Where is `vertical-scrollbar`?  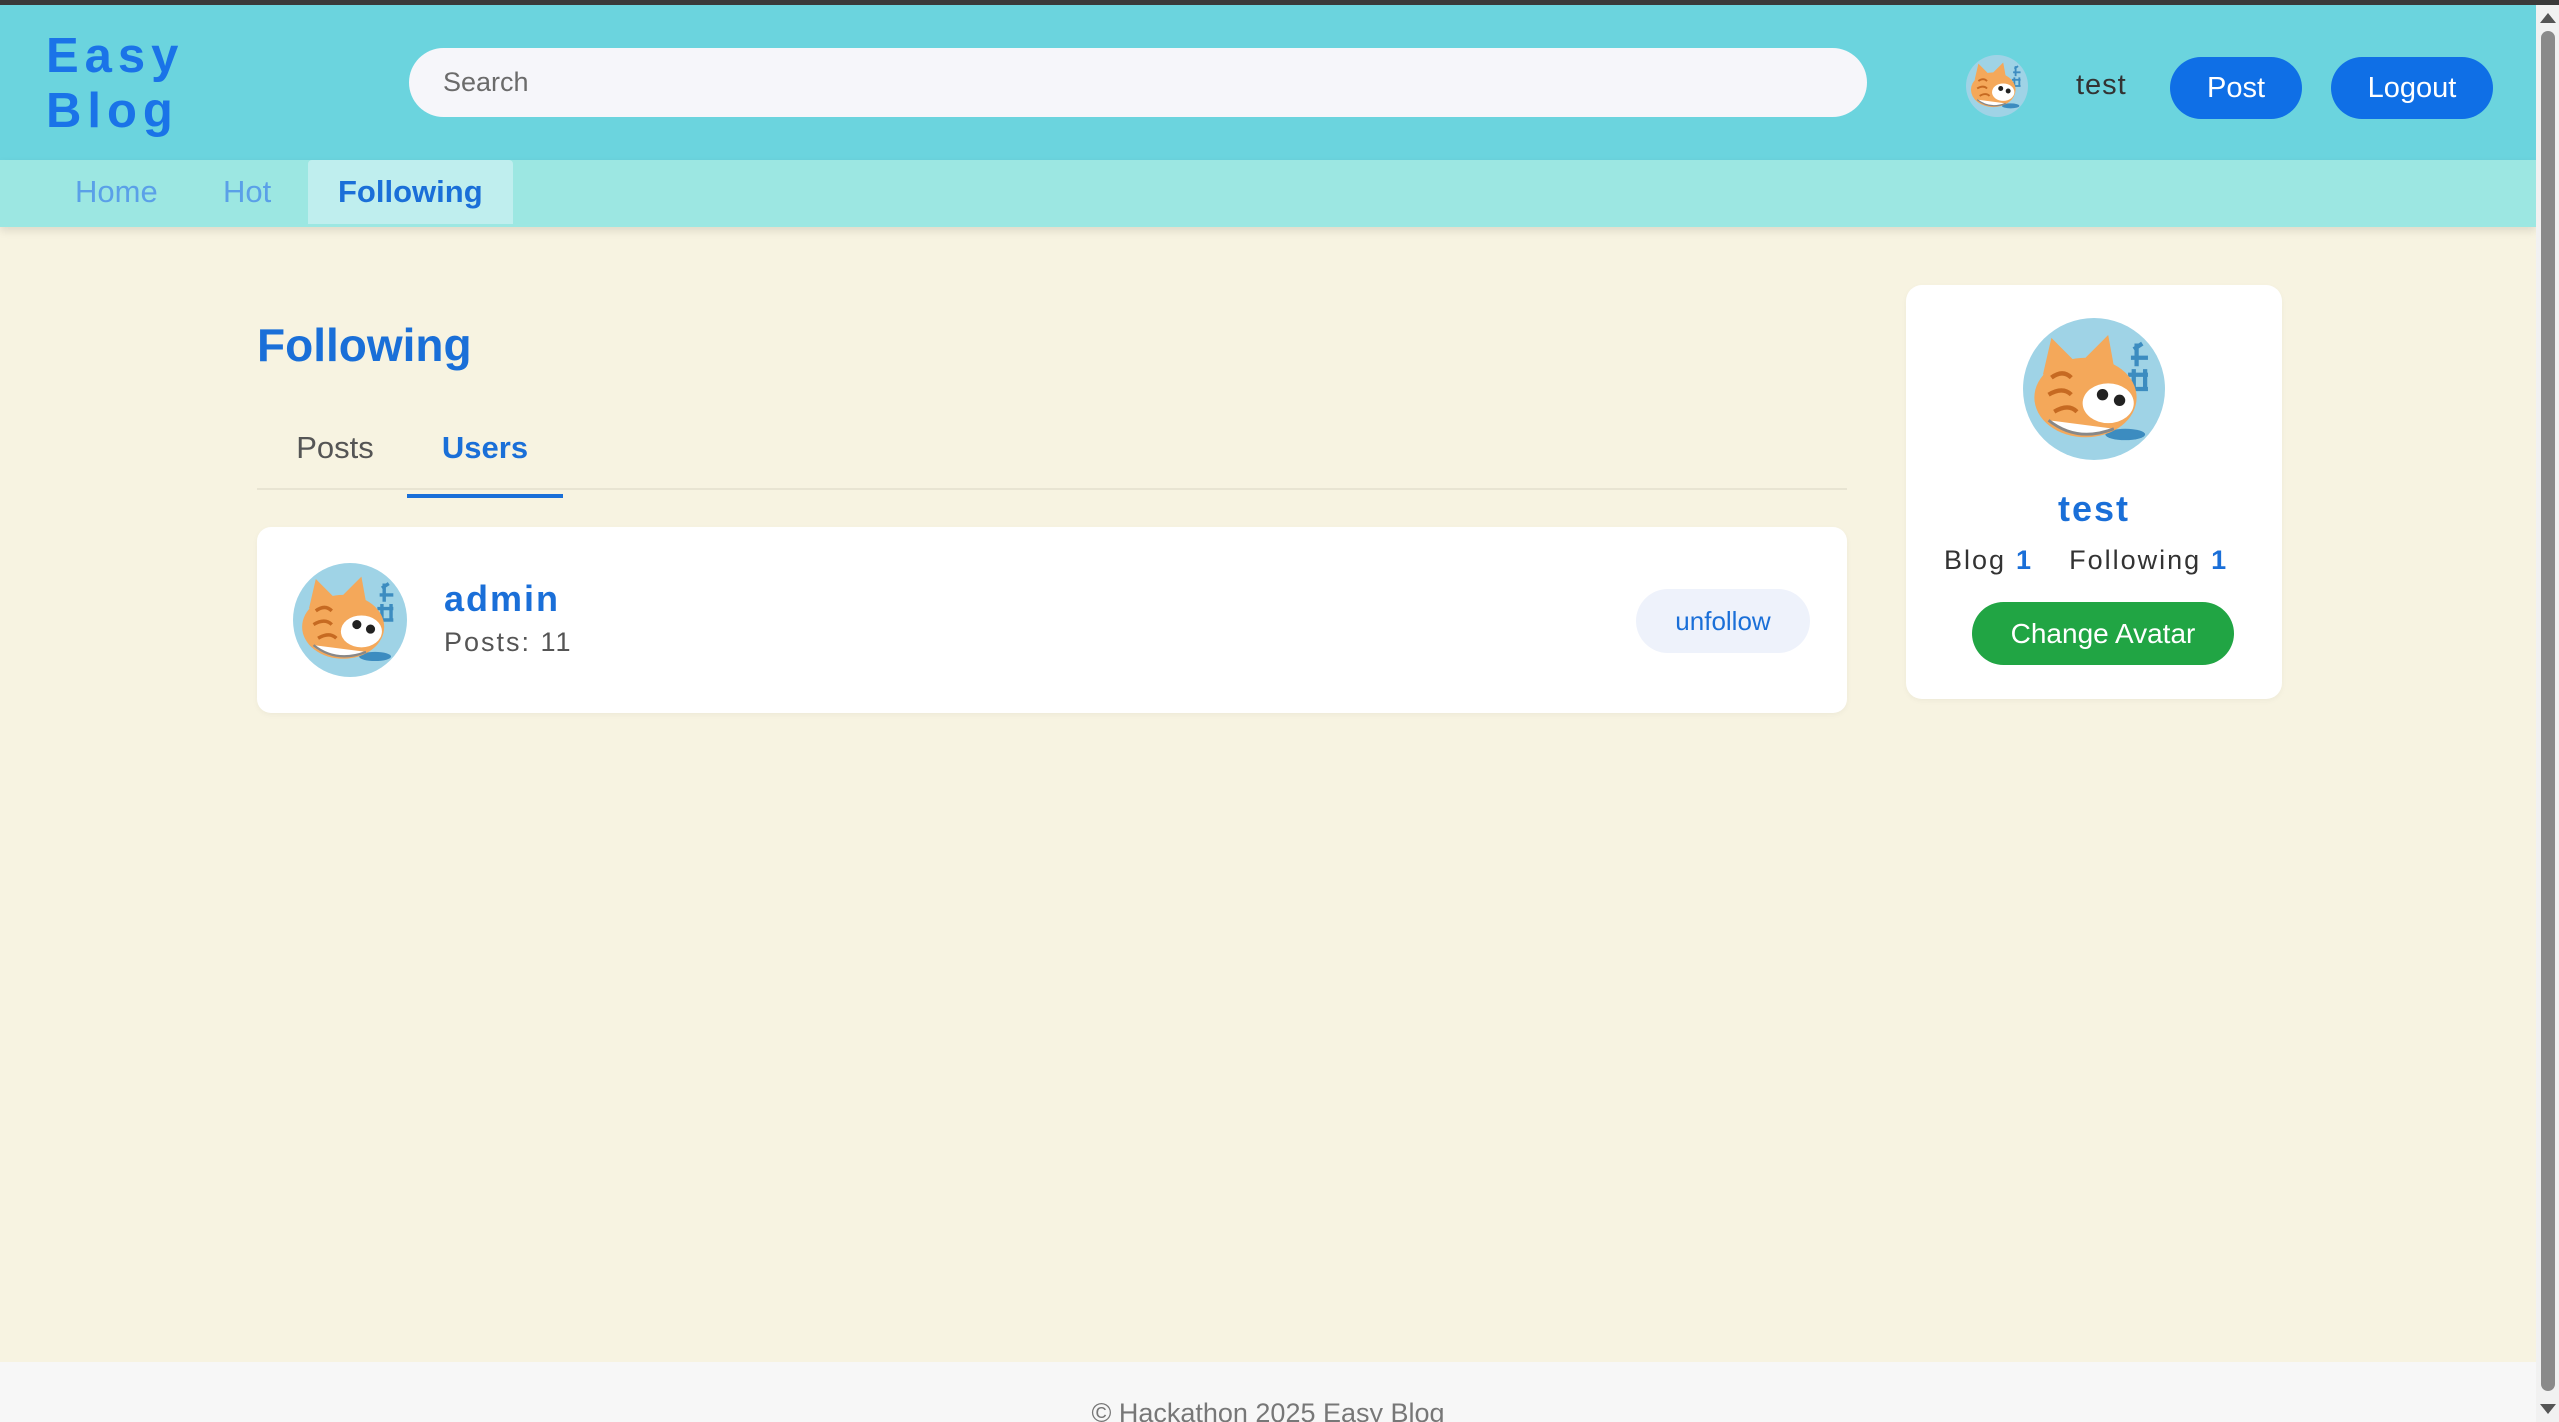 vertical-scrollbar is located at coordinates (2547, 713).